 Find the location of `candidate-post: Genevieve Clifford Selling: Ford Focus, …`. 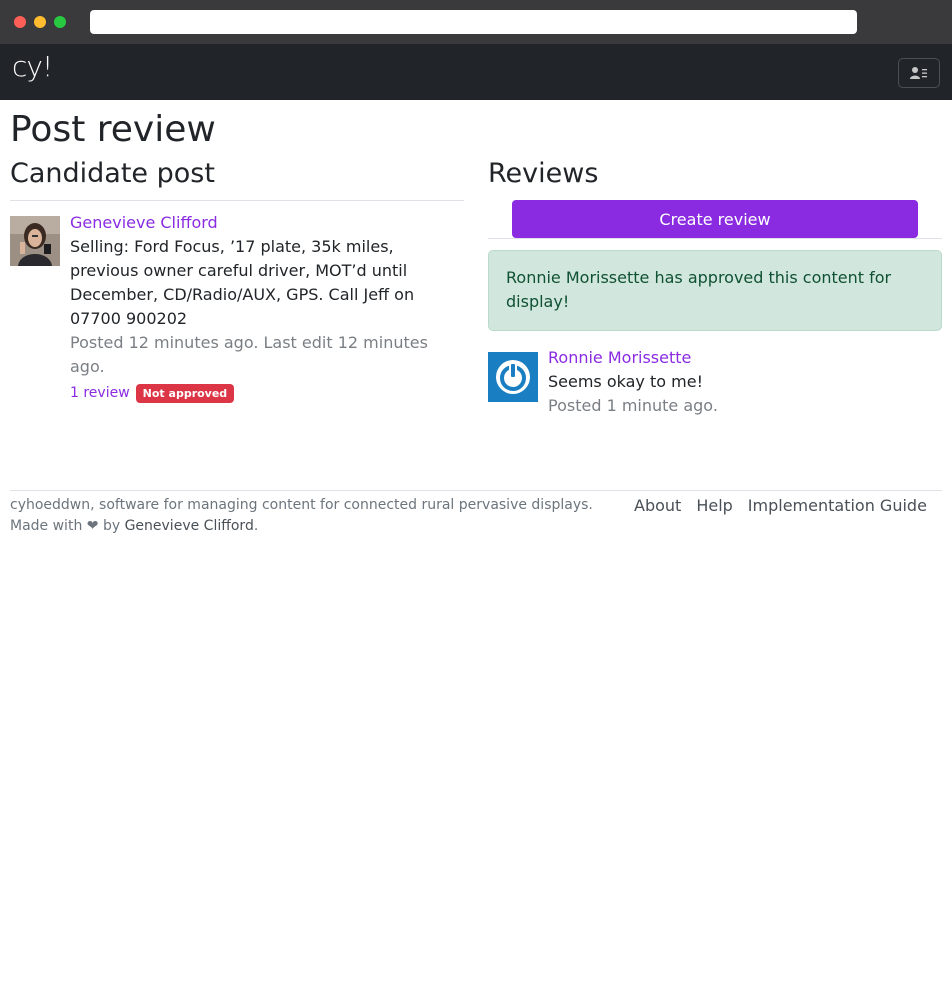

candidate-post: Genevieve Clifford Selling: Ford Focus, … is located at coordinates (262, 308).